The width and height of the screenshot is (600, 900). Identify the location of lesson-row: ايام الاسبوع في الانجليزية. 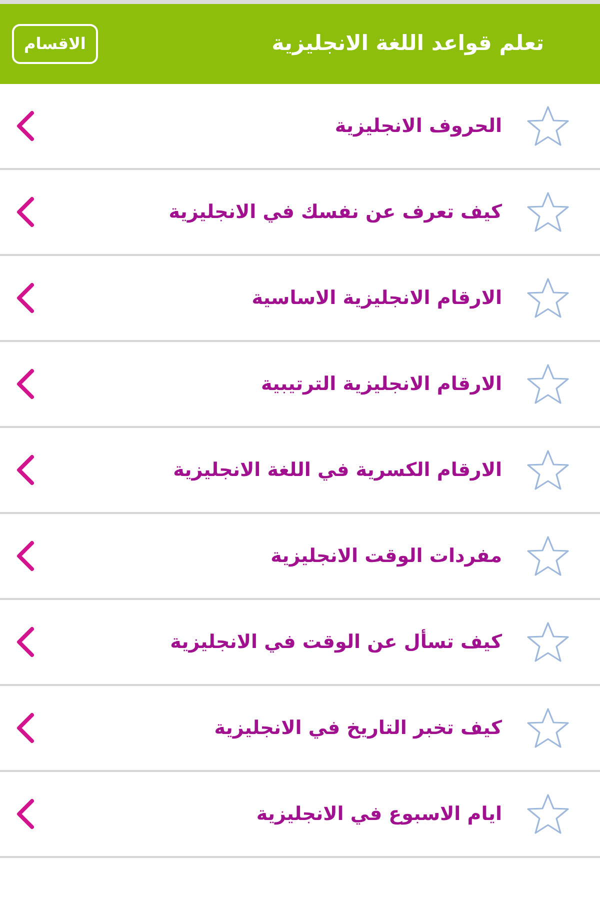
(300, 815).